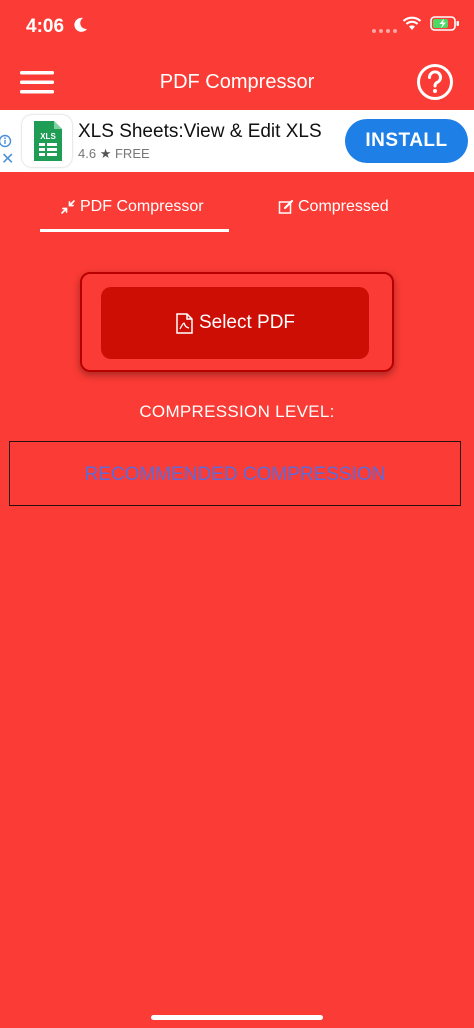  What do you see at coordinates (406, 141) in the screenshot?
I see `install-button: INSTALL` at bounding box center [406, 141].